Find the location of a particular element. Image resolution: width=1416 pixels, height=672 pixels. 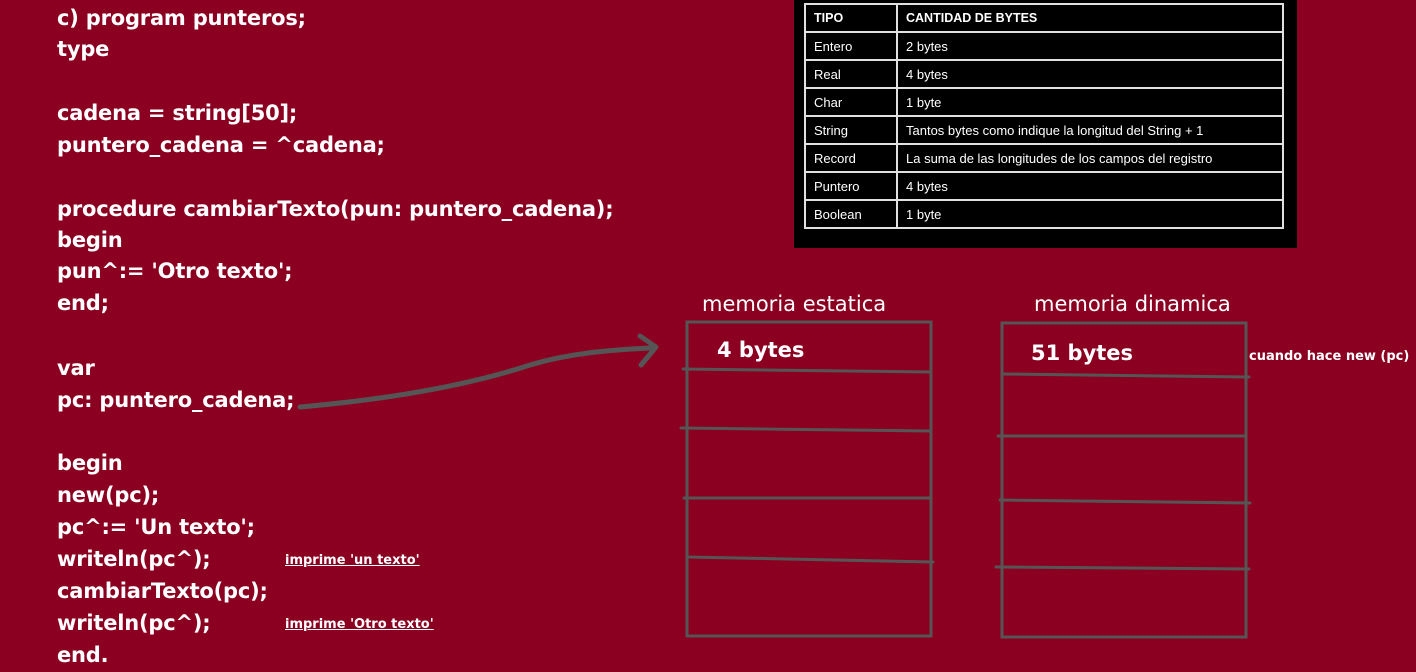

pointer-arrow-shaft is located at coordinates (475, 377).